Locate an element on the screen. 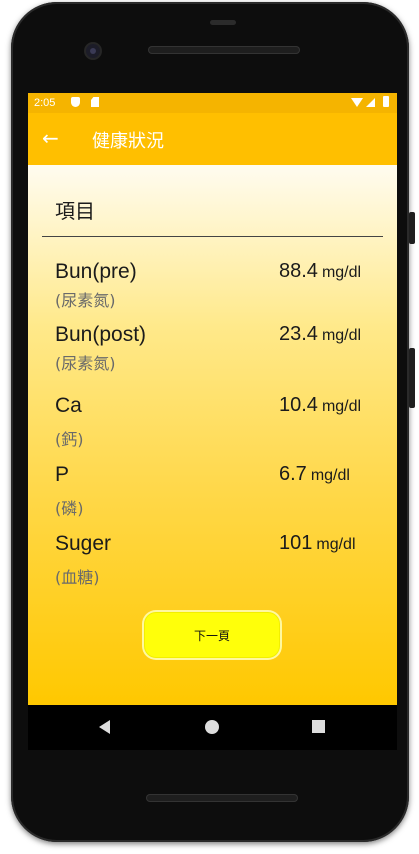 This screenshot has height=854, width=419. list-item: Bun(post) (尿素氮) 23.4 mg/dl is located at coordinates (212, 358).